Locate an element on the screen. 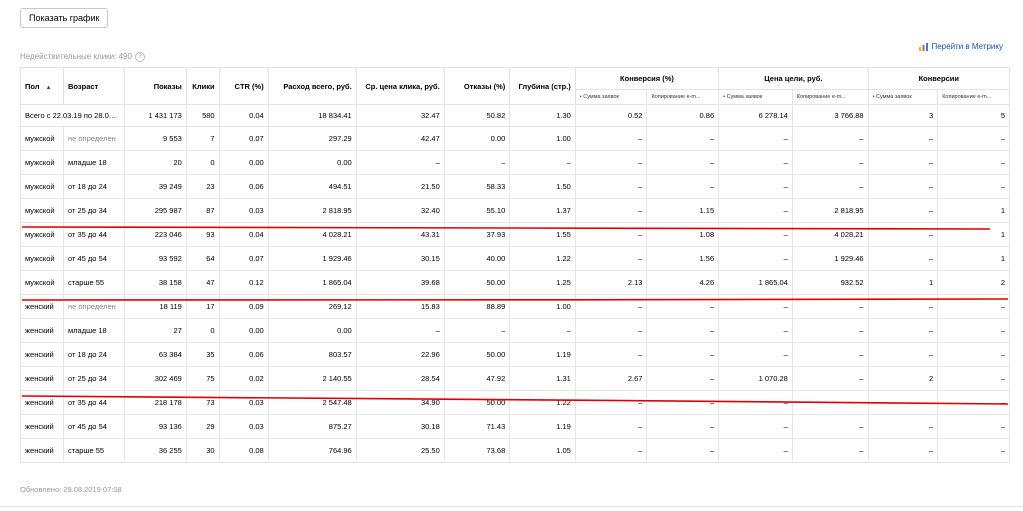 The image size is (1023, 511). age-cell: от 25 до 34 is located at coordinates (94, 378).